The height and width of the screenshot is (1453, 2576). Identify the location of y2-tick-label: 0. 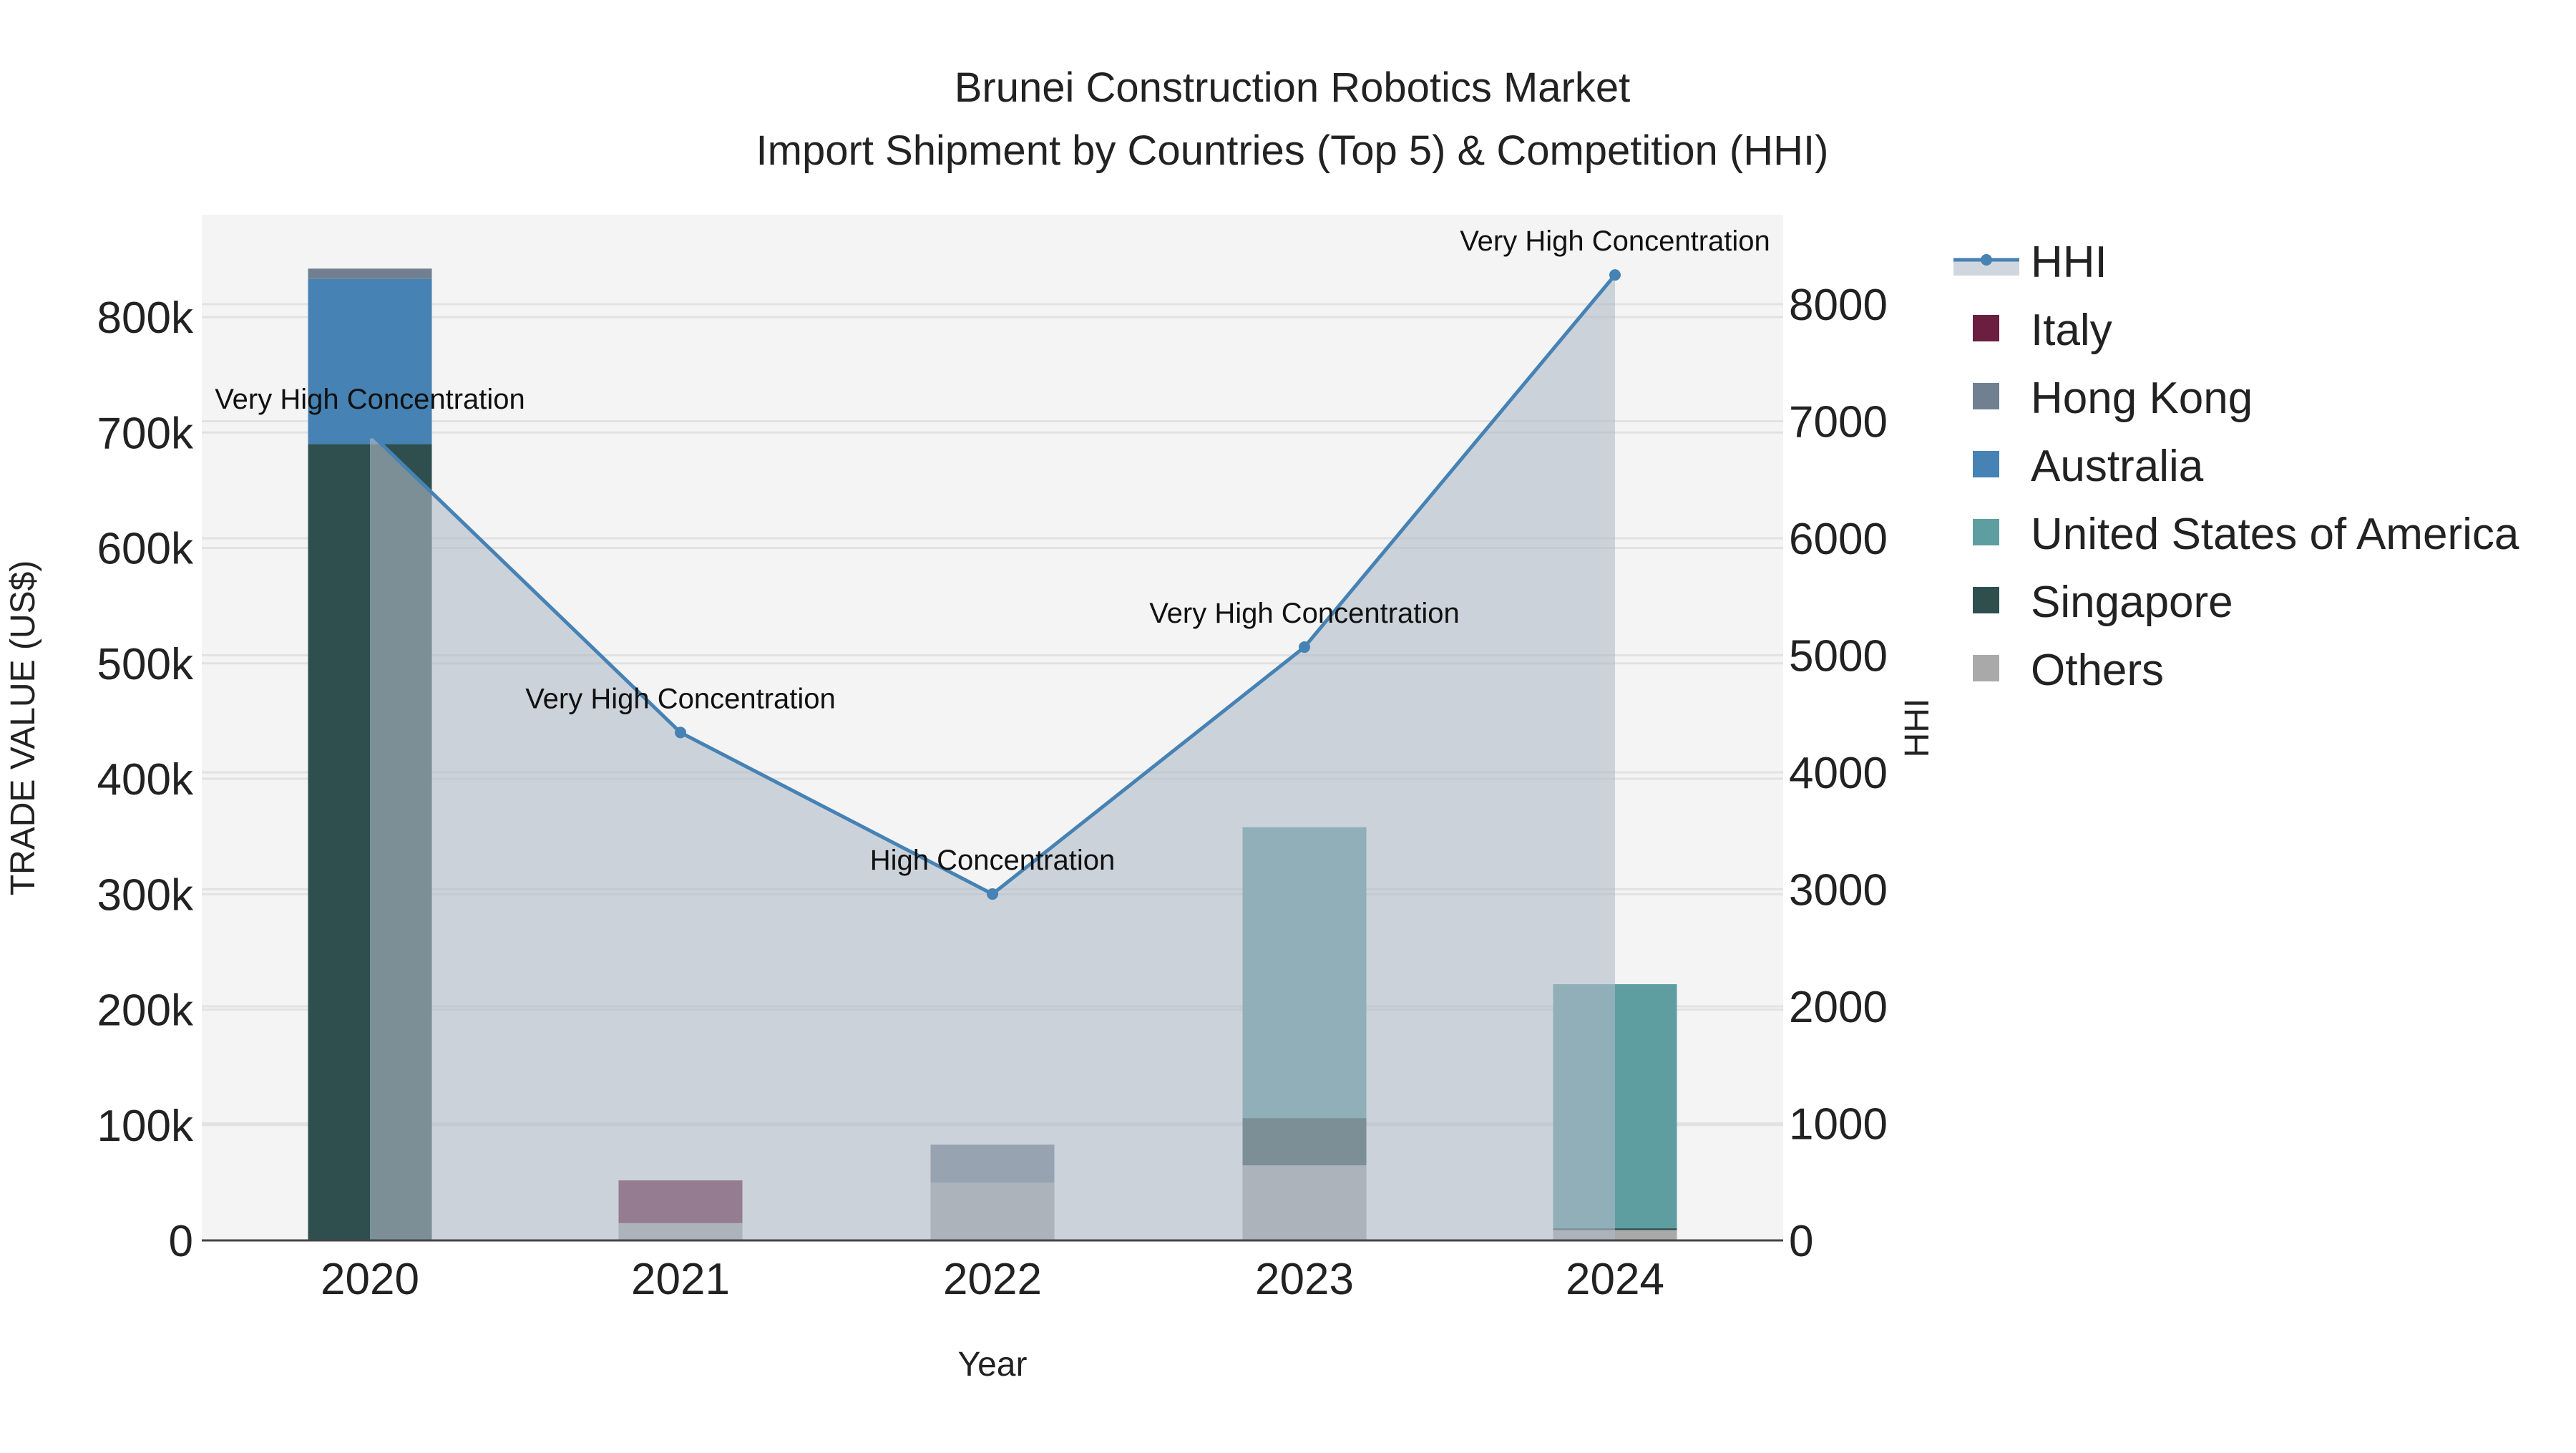
(1801, 1241).